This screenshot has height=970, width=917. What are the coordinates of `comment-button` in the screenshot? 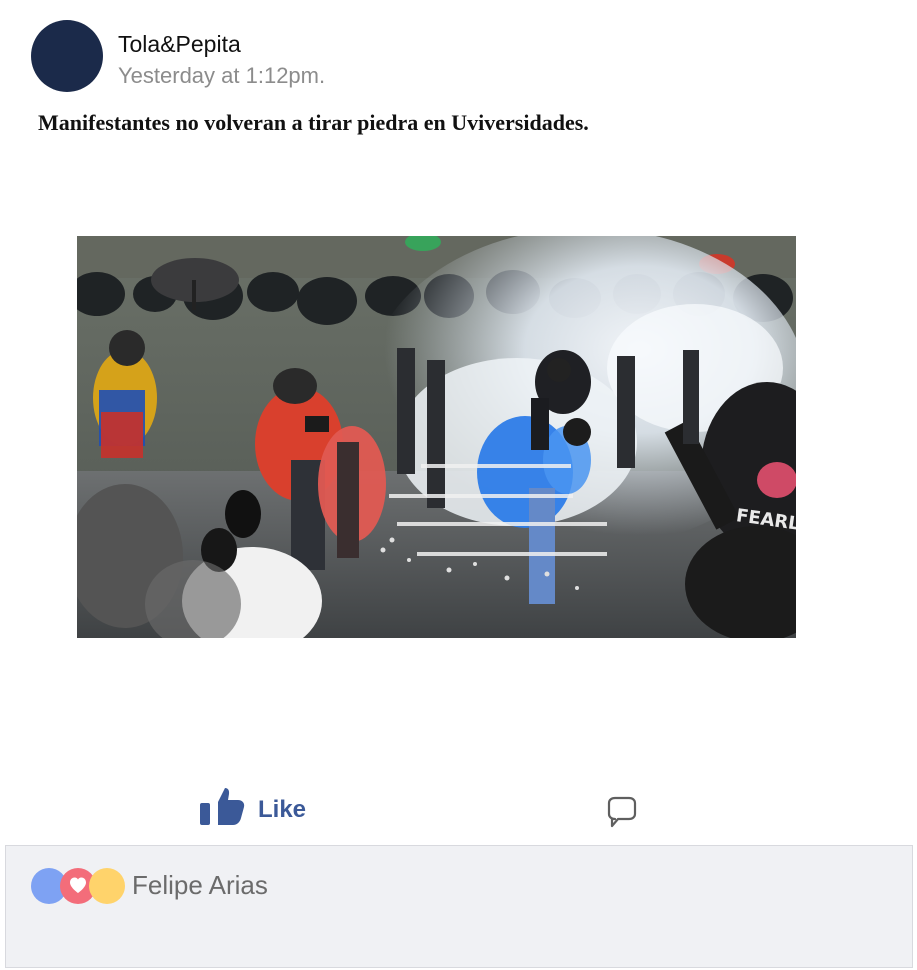 It's located at (622, 813).